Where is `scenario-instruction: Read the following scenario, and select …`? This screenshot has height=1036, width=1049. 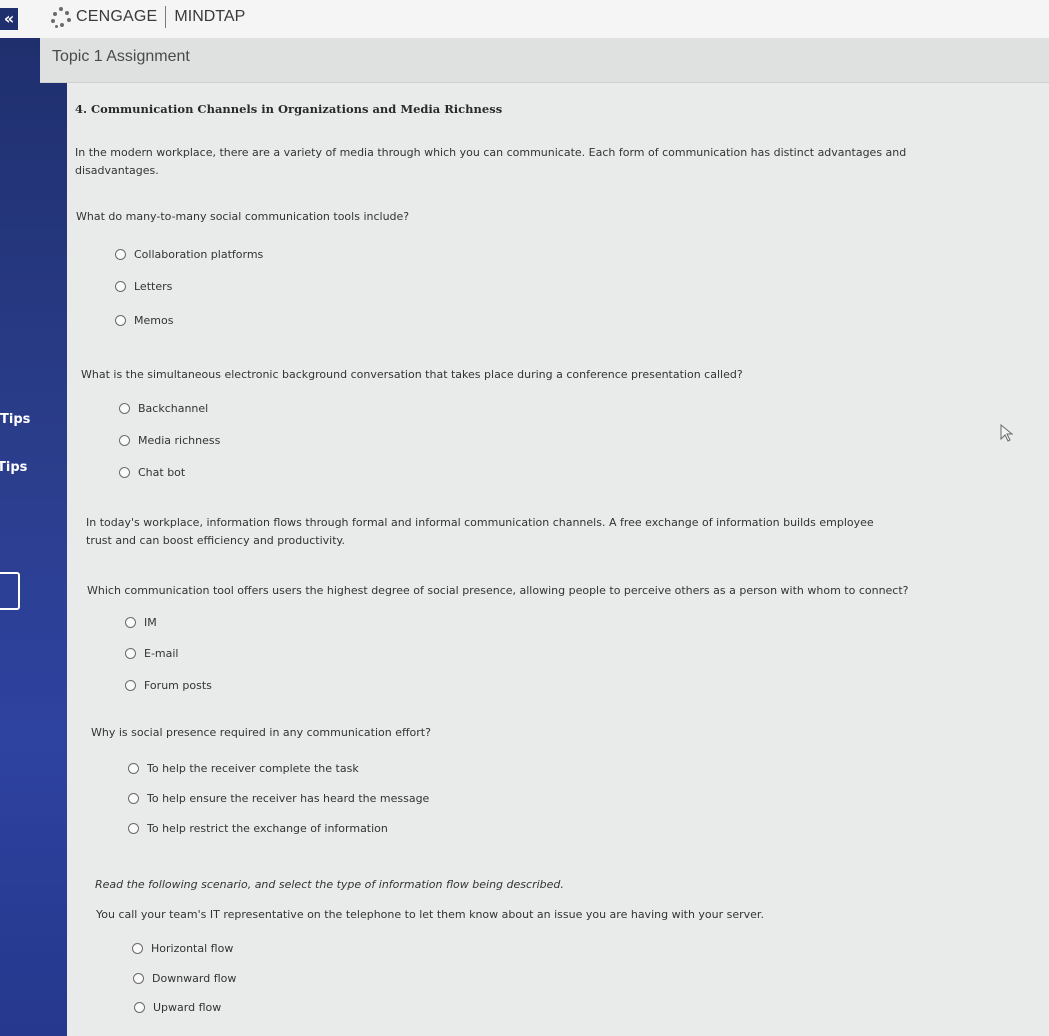
scenario-instruction: Read the following scenario, and select … is located at coordinates (329, 884).